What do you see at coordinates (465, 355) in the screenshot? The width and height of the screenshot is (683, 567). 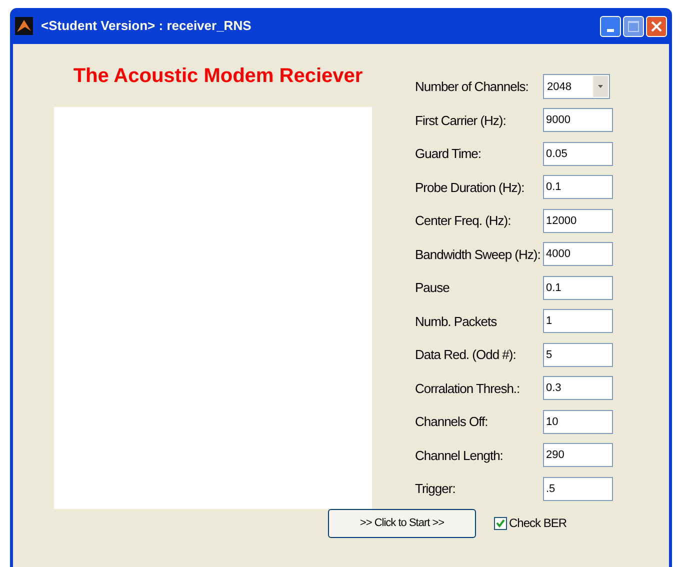 I see `field-label: Data Red. (Odd #):` at bounding box center [465, 355].